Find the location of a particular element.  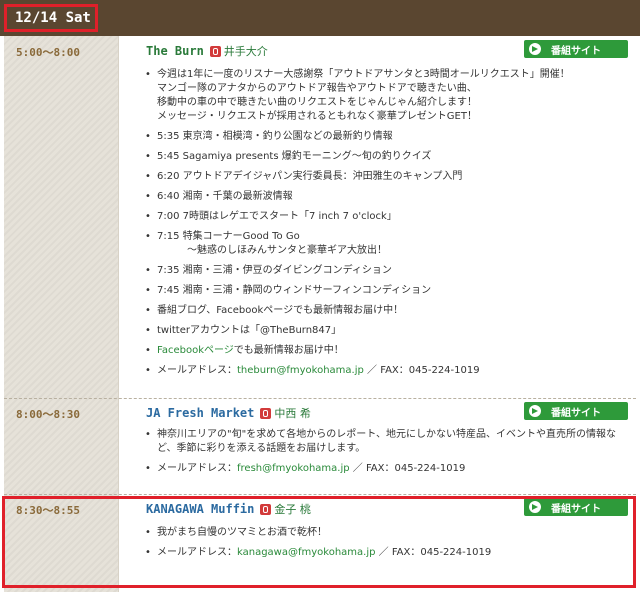

program-item: twitterアカウントは「@TheBurn847」 is located at coordinates (390, 331).